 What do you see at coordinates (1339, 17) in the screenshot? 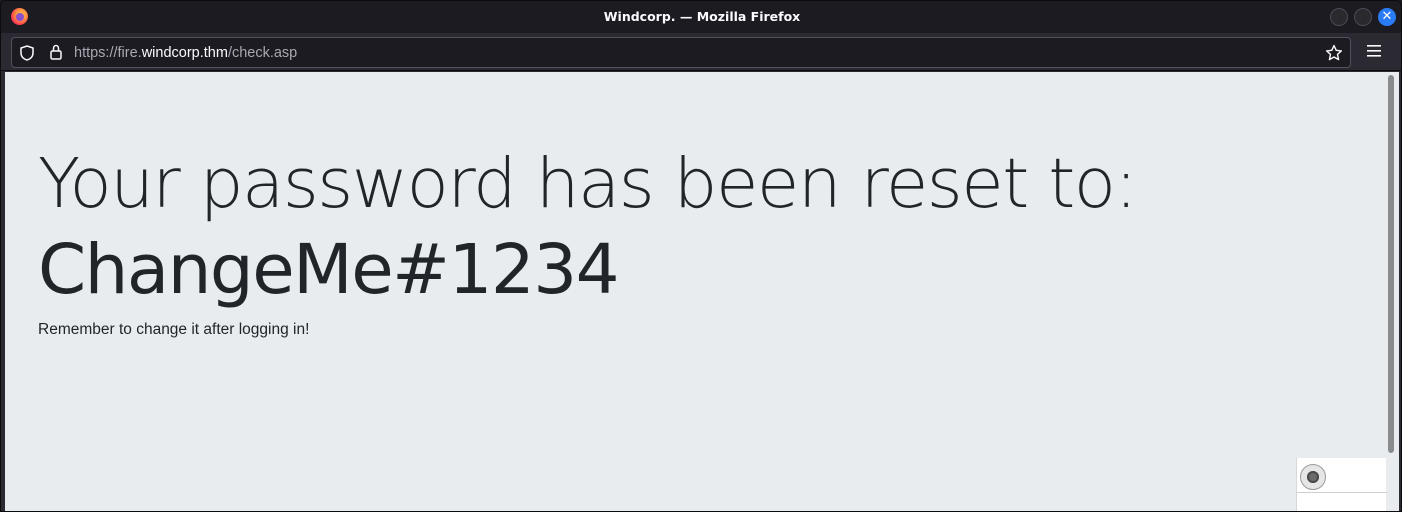
I see `minimize-button` at bounding box center [1339, 17].